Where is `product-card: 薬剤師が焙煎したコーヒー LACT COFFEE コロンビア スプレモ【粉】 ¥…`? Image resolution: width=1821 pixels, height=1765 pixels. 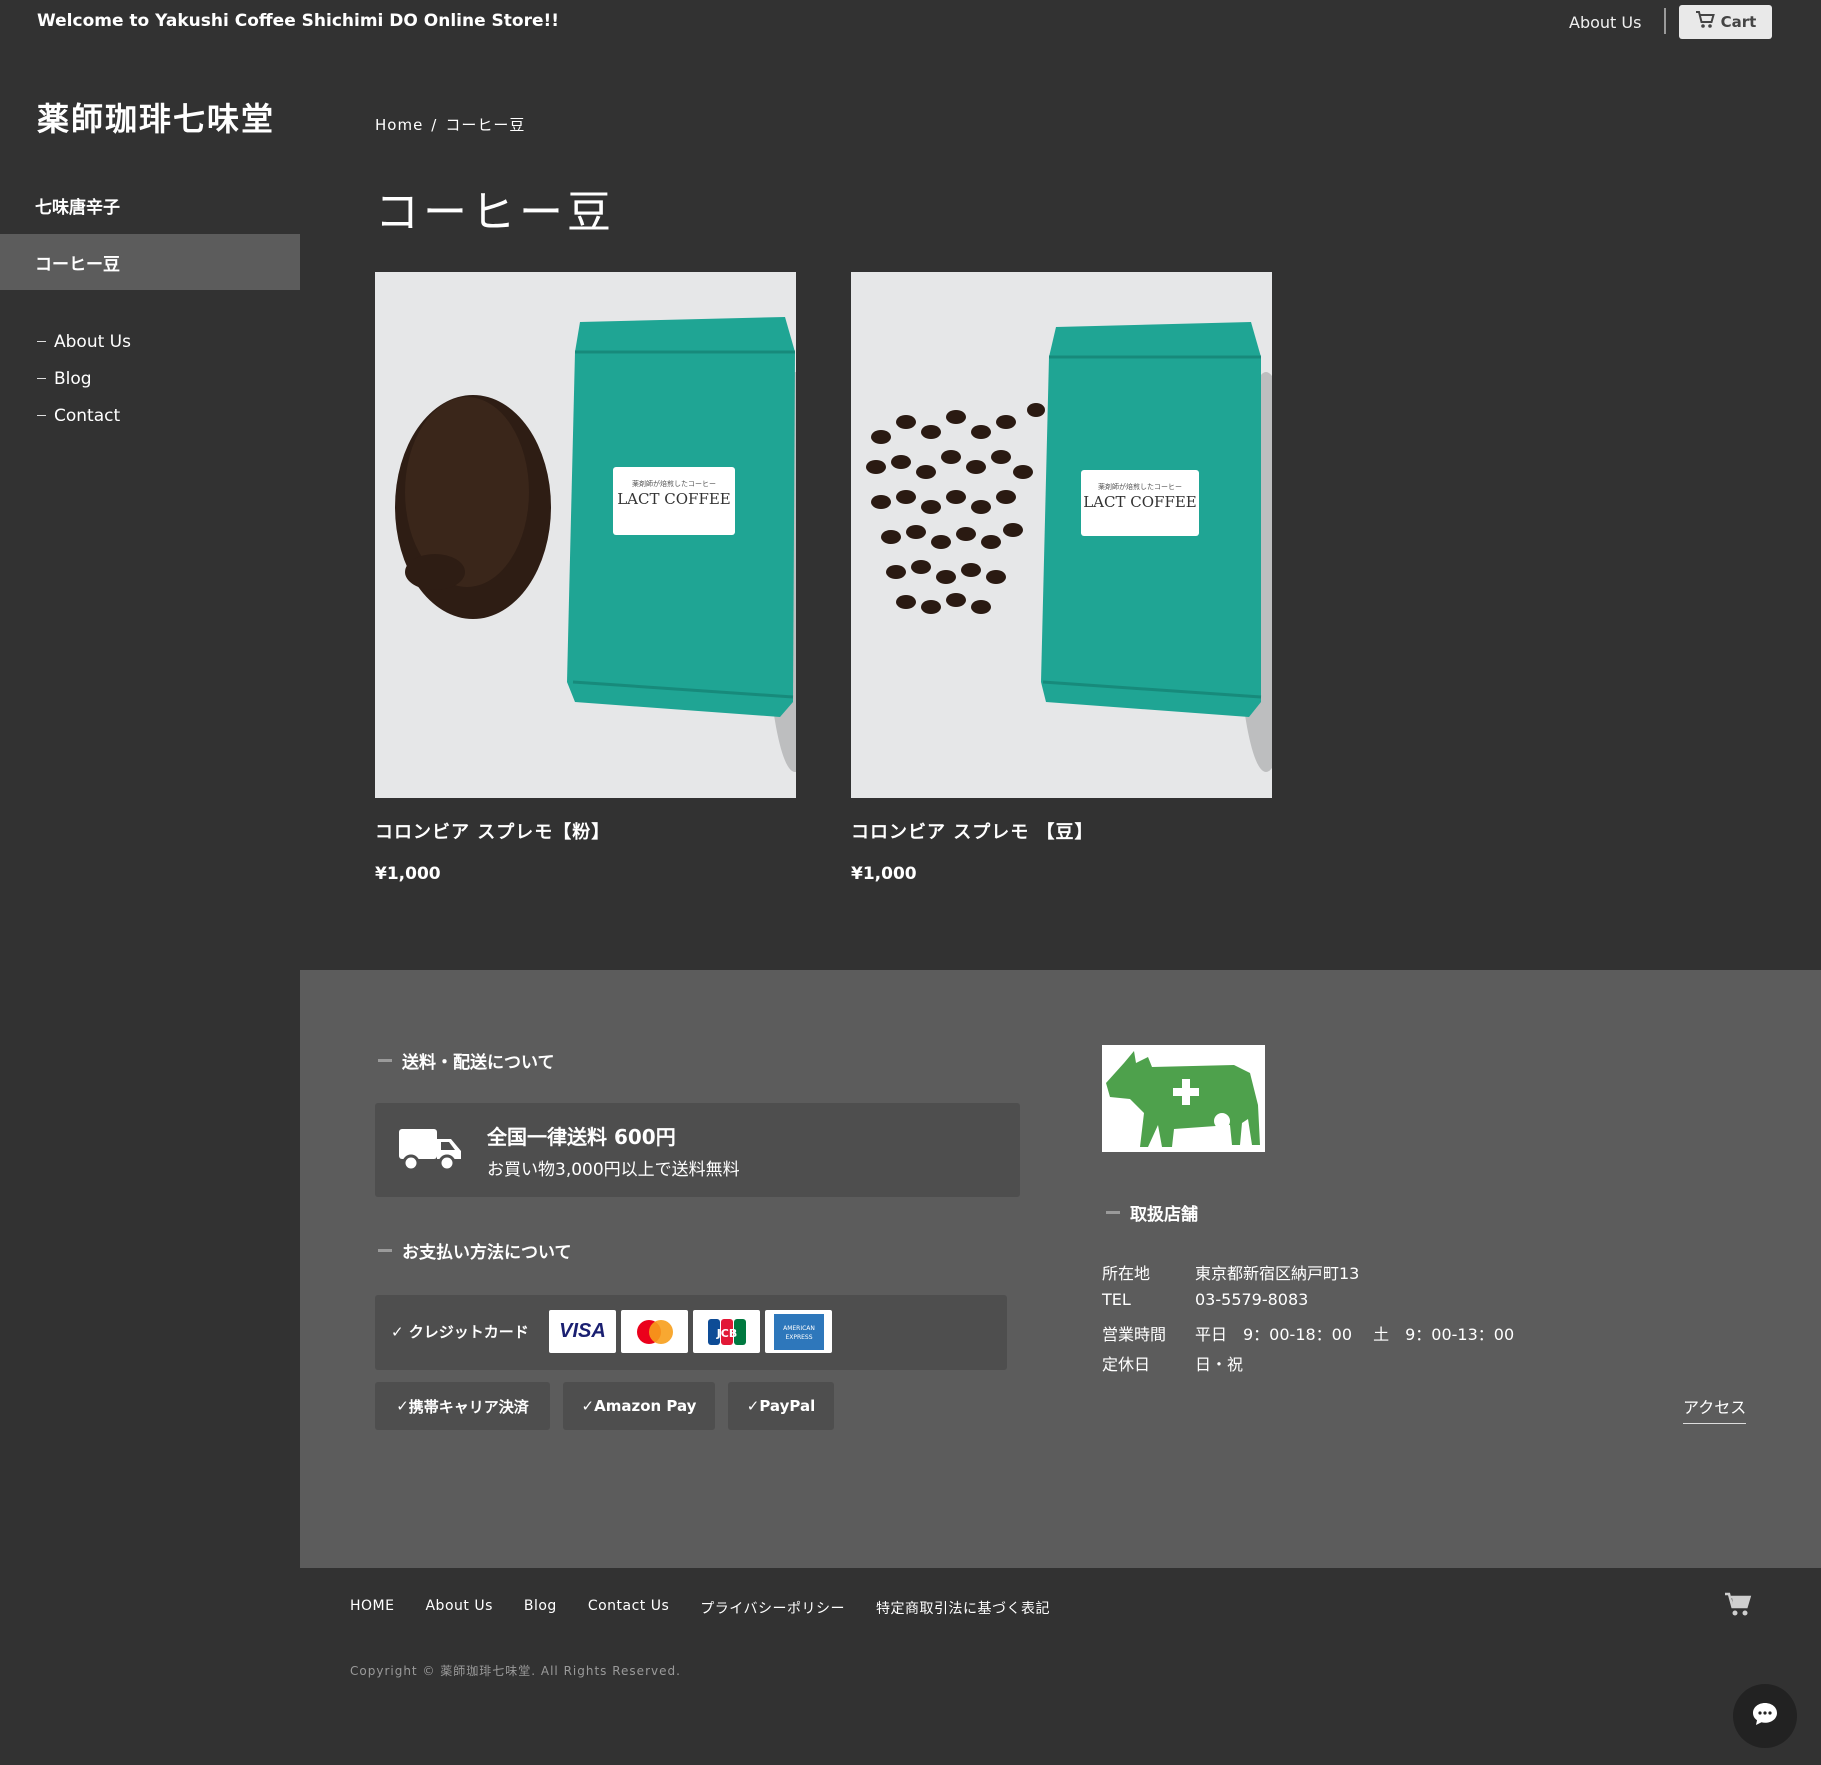
product-card: 薬剤師が焙煎したコーヒー LACT COFFEE コロンビア スプレモ【粉】 ¥… is located at coordinates (585, 578).